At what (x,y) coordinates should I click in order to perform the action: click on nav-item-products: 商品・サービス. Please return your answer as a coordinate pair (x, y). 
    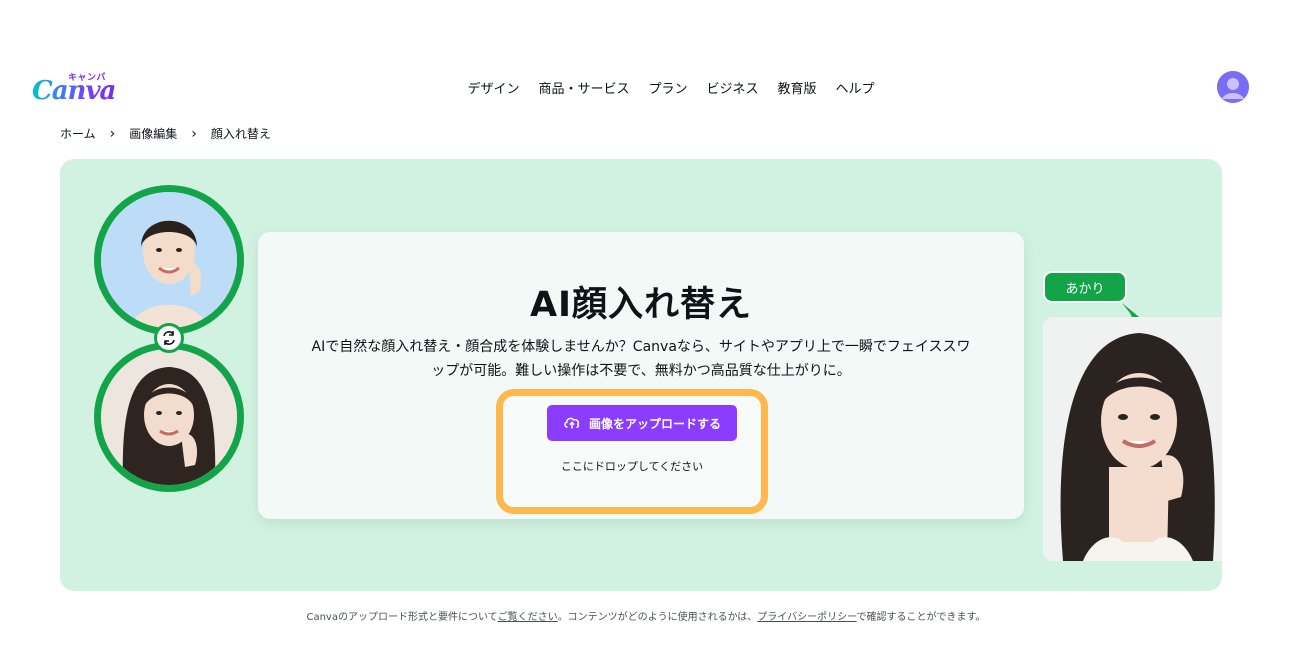
    Looking at the image, I should click on (583, 87).